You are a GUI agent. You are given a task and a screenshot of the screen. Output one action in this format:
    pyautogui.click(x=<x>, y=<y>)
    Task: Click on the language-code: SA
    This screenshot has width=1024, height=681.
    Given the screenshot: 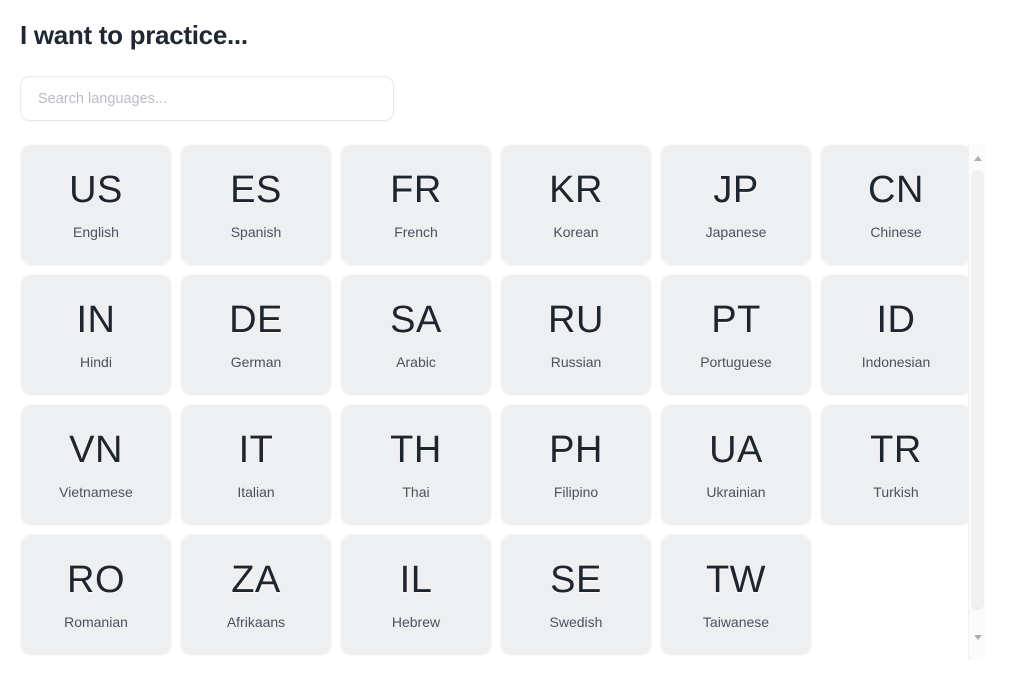 What is the action you would take?
    pyautogui.click(x=416, y=320)
    